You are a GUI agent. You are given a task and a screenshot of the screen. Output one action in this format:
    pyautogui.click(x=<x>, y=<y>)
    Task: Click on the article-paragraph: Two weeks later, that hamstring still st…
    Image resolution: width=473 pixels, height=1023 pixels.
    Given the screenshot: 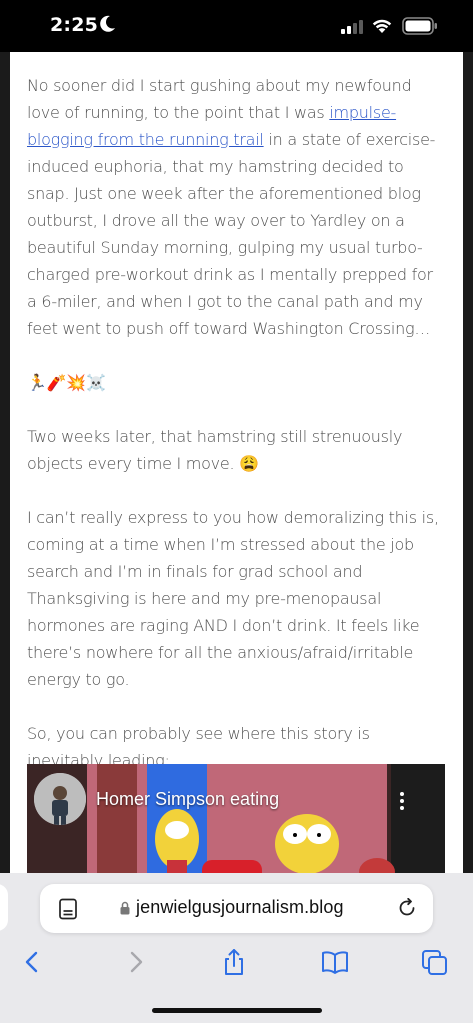 What is the action you would take?
    pyautogui.click(x=215, y=450)
    